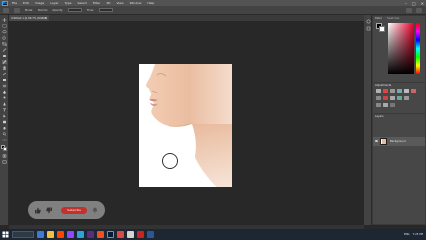  What do you see at coordinates (399, 98) in the screenshot?
I see `channel-mixer-icon` at bounding box center [399, 98].